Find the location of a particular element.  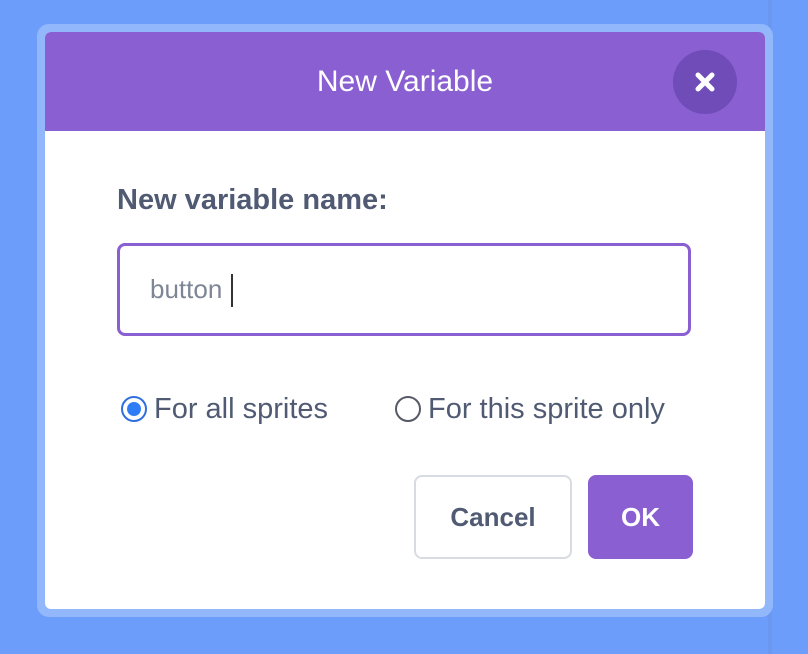

close-button is located at coordinates (705, 82).